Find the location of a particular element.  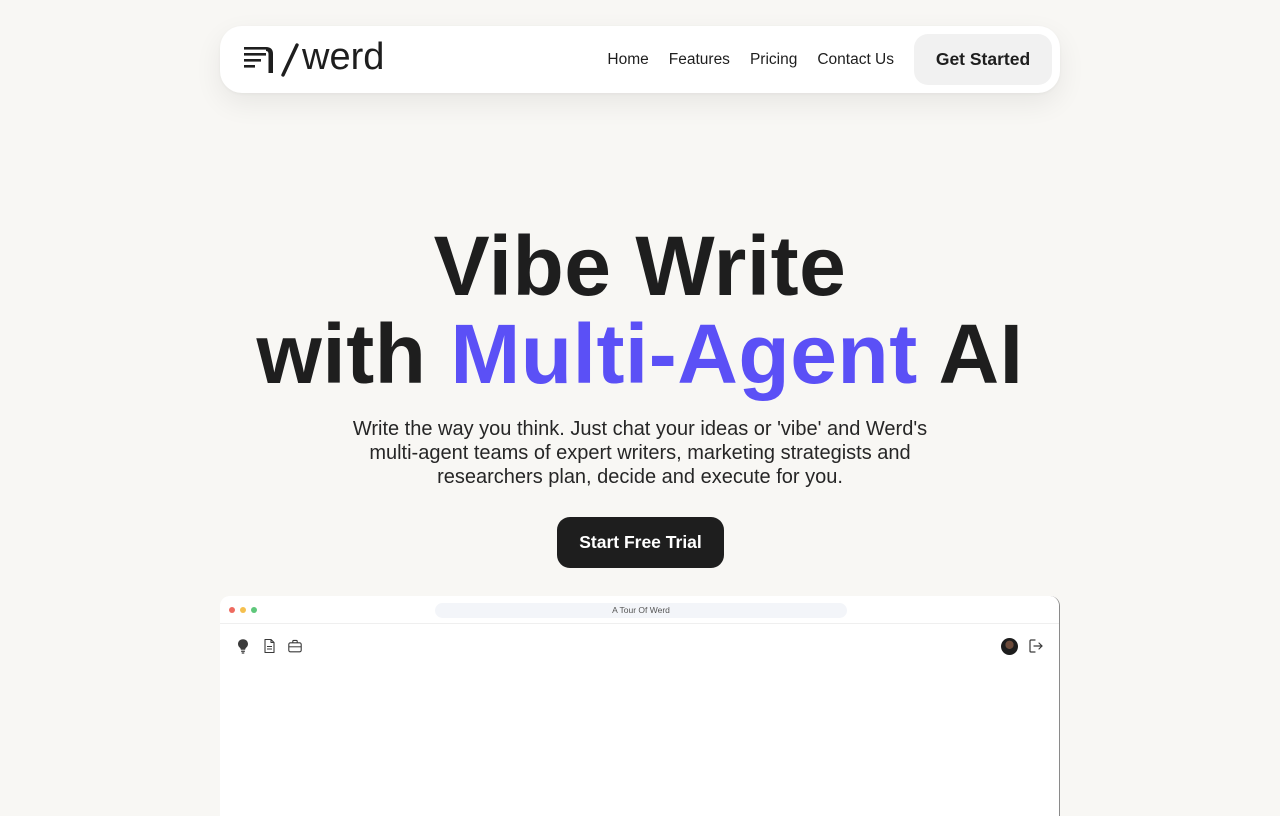

hero-title-prefix: with is located at coordinates (353, 354).